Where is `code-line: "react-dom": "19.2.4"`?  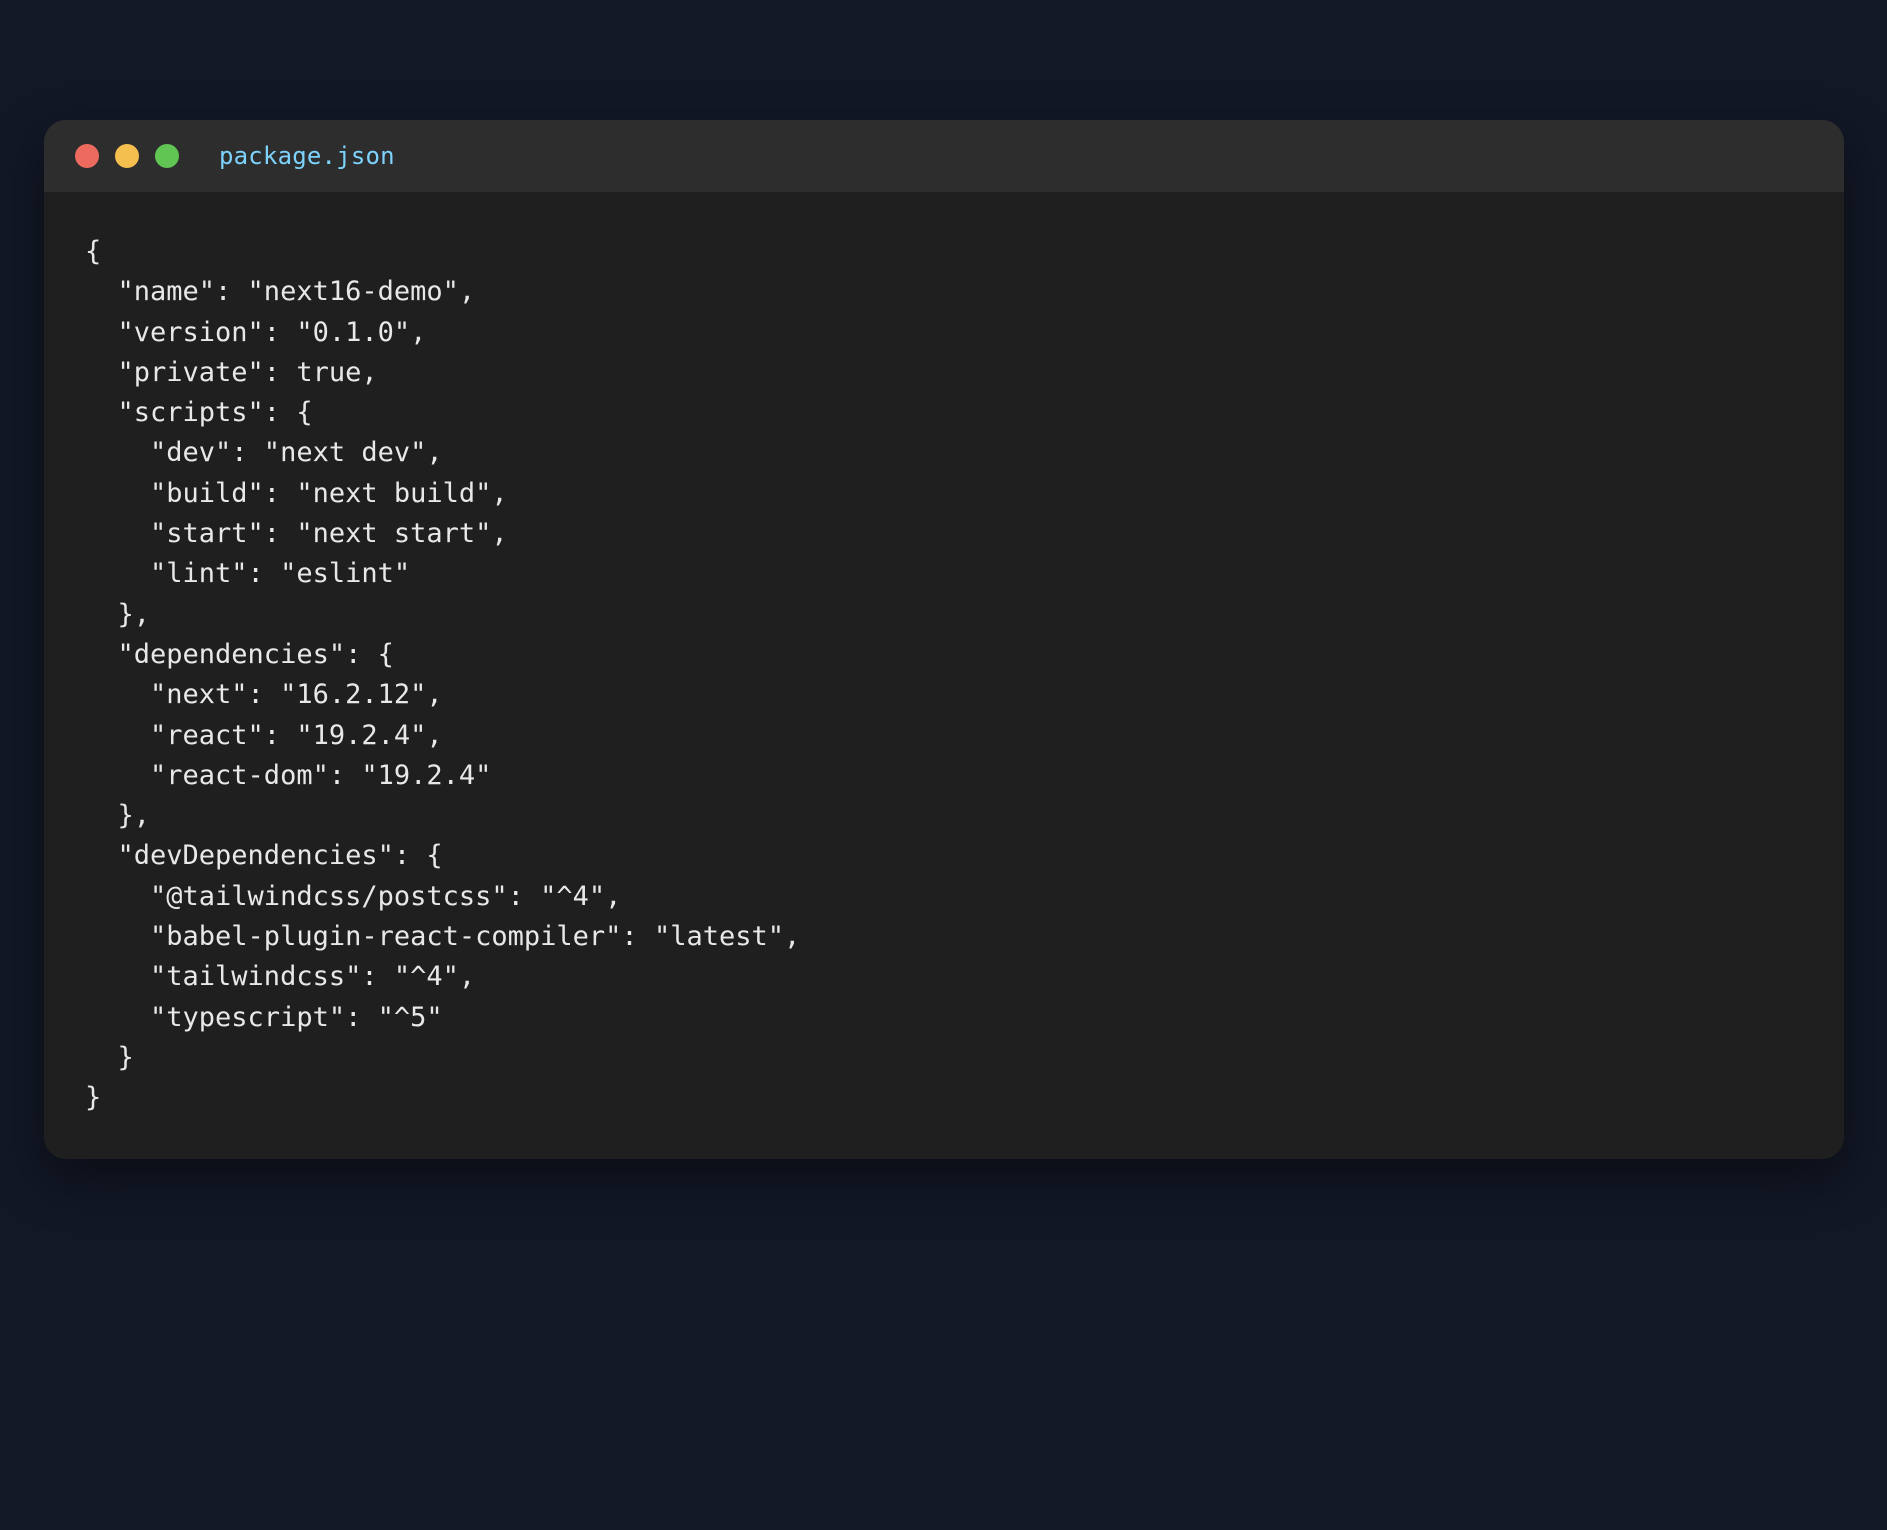
code-line: "react-dom": "19.2.4" is located at coordinates (288, 775).